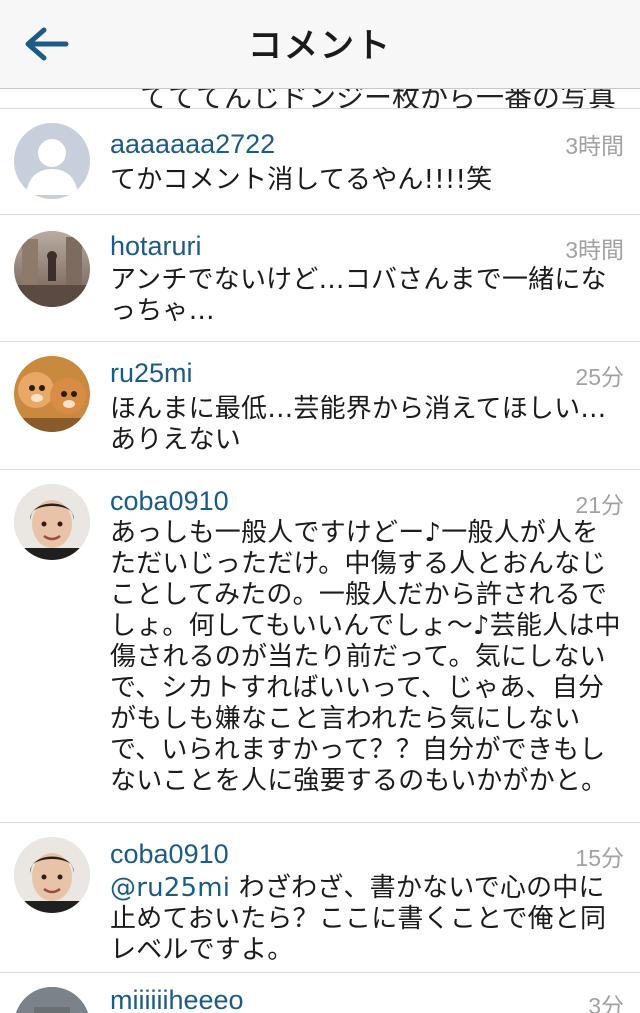 The width and height of the screenshot is (640, 1013). Describe the element at coordinates (192, 144) in the screenshot. I see `comment-username: aaaaaaa2722` at that location.